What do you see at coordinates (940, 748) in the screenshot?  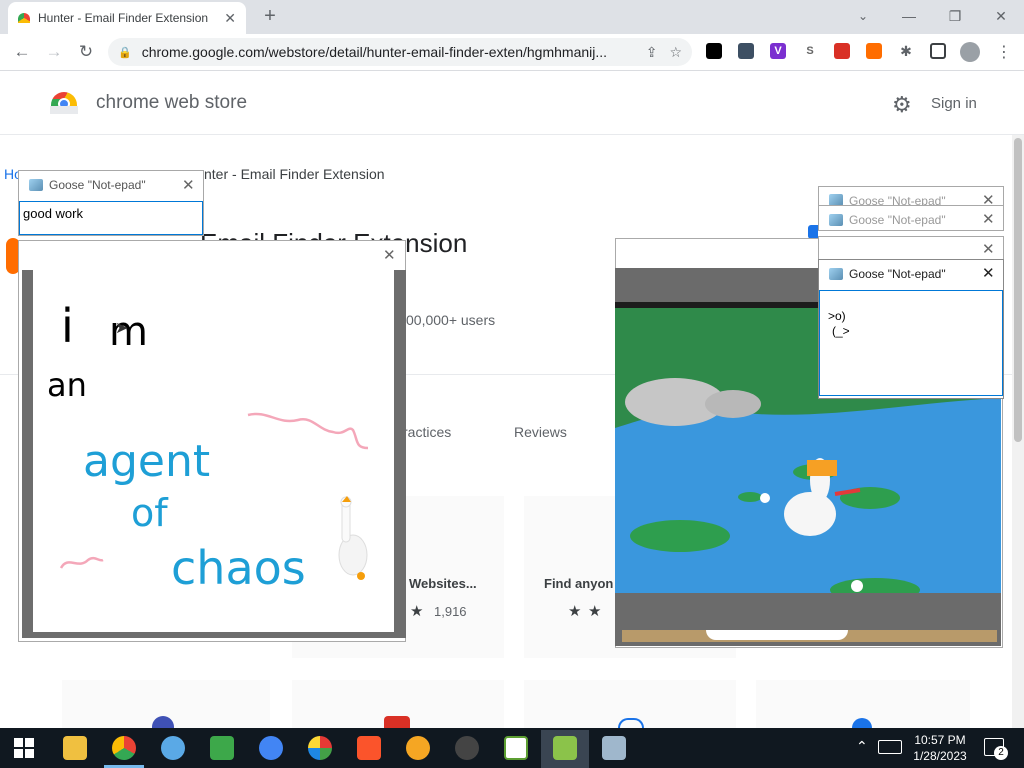 I see `clock: 10:57 PM 1/28/2023` at bounding box center [940, 748].